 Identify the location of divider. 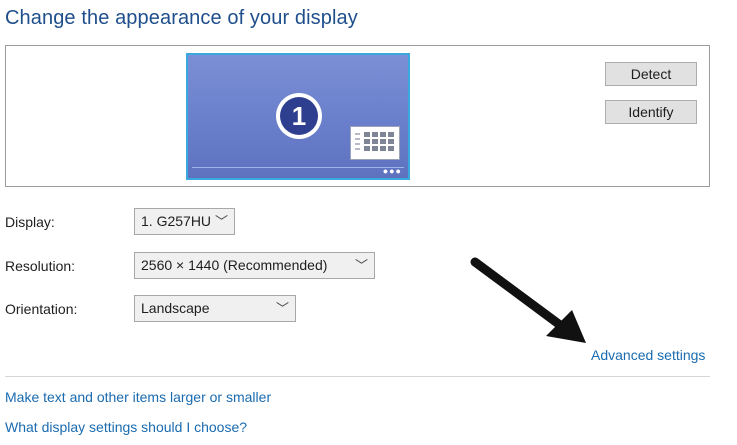
(357, 376).